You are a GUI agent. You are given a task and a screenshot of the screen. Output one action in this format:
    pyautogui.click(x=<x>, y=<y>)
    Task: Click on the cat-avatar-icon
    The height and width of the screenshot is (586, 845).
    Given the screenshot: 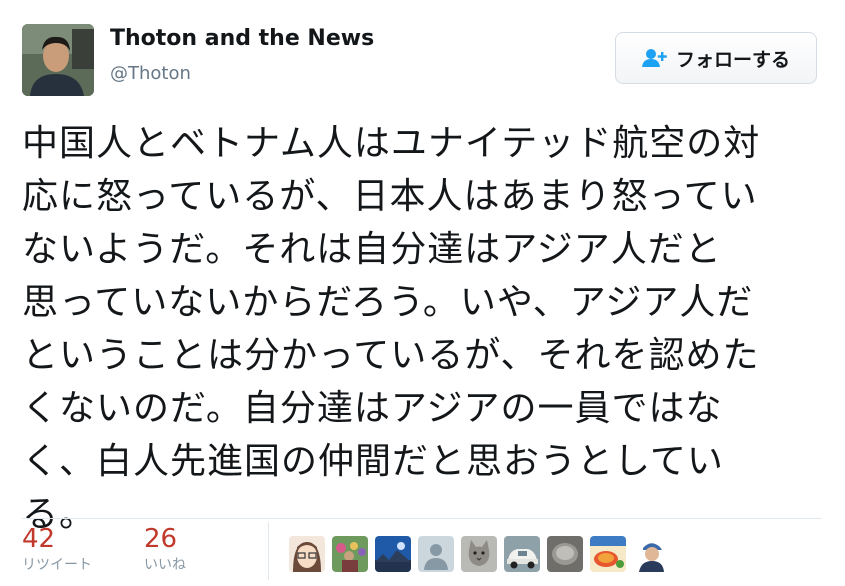 What is the action you would take?
    pyautogui.click(x=479, y=554)
    